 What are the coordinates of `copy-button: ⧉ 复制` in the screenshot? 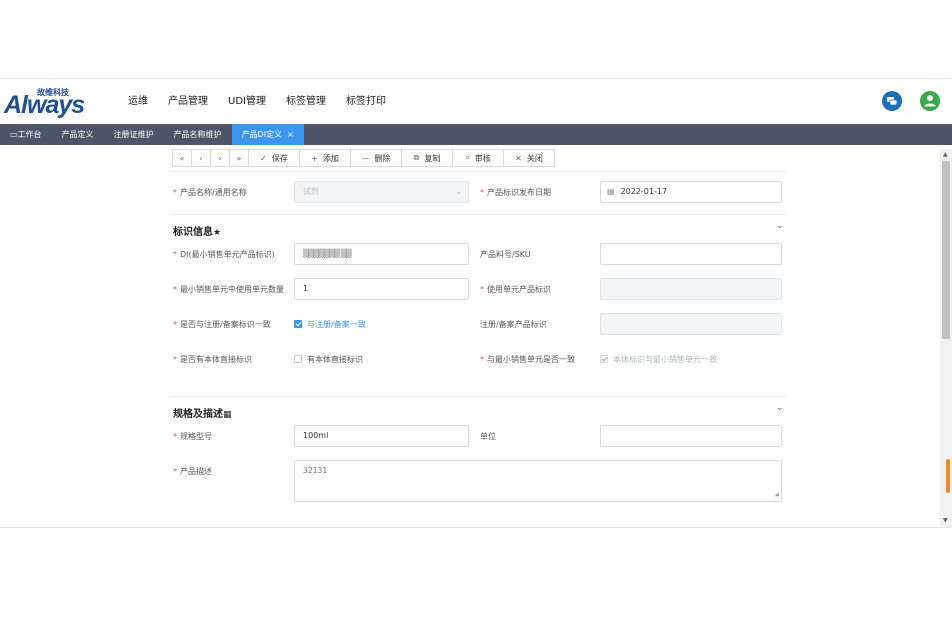 It's located at (427, 158).